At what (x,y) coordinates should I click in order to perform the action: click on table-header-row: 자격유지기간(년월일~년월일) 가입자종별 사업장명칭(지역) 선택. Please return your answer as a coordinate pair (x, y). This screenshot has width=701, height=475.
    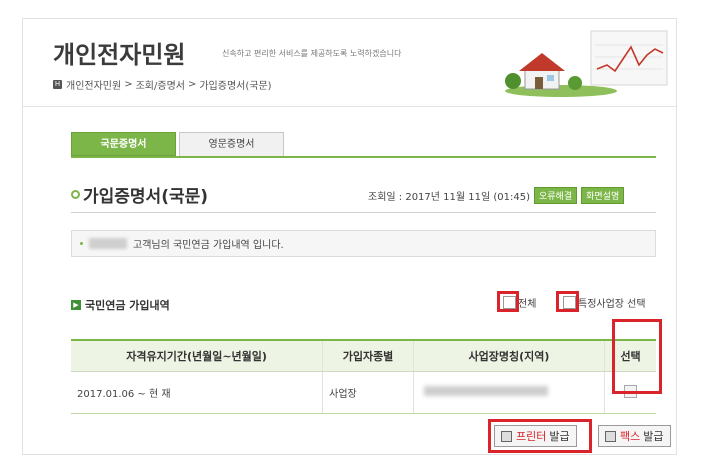
    Looking at the image, I should click on (363, 355).